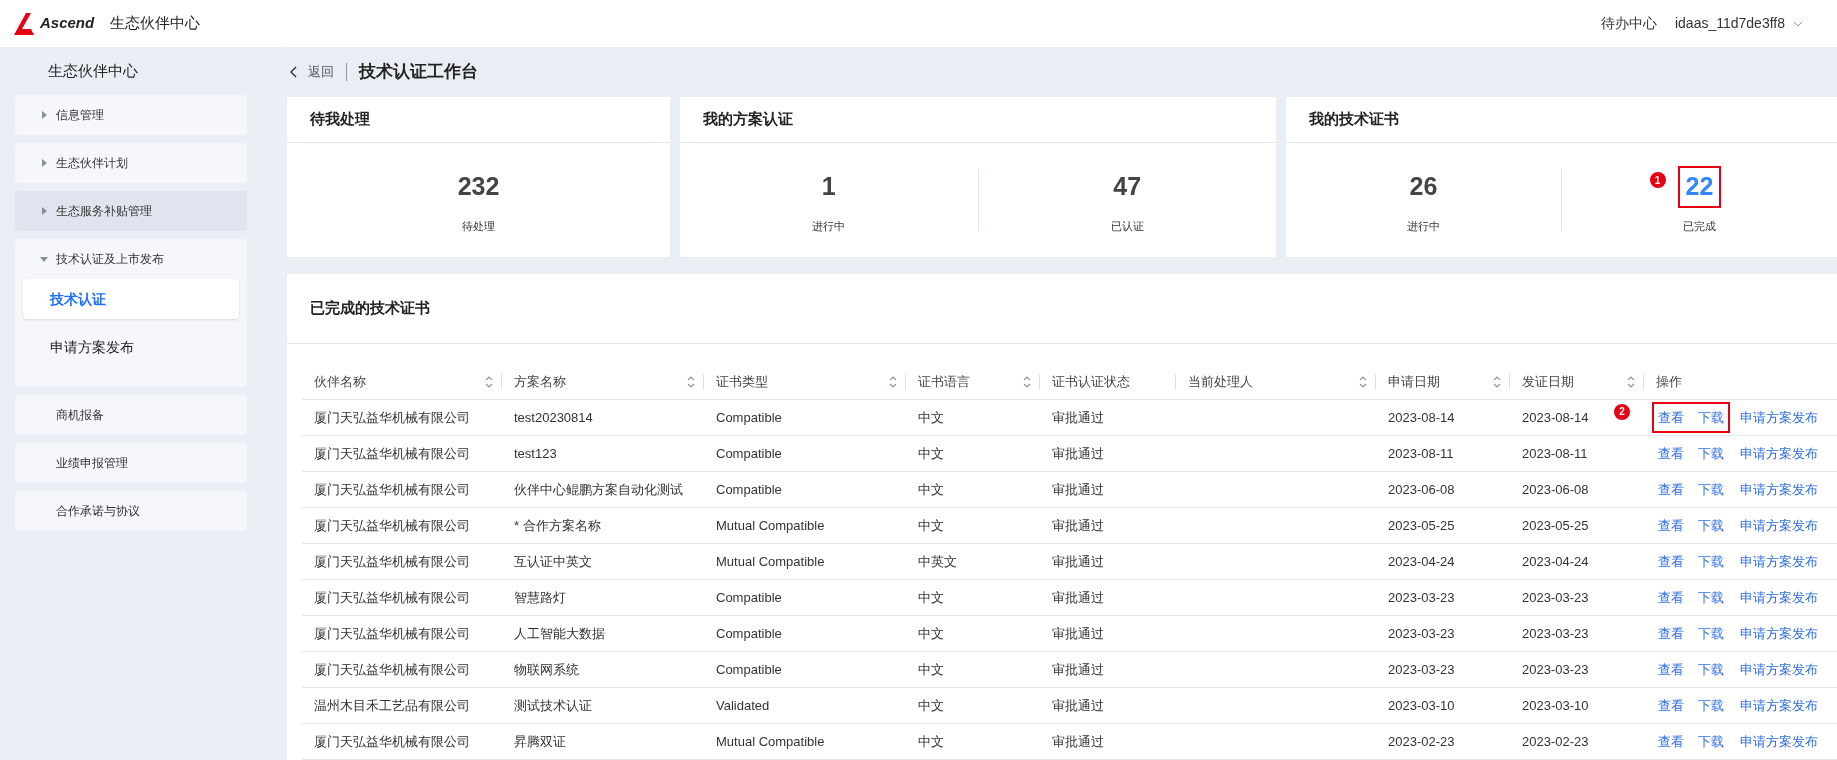  Describe the element at coordinates (1561, 120) in the screenshot. I see `card-title: 我的技术证书` at that location.